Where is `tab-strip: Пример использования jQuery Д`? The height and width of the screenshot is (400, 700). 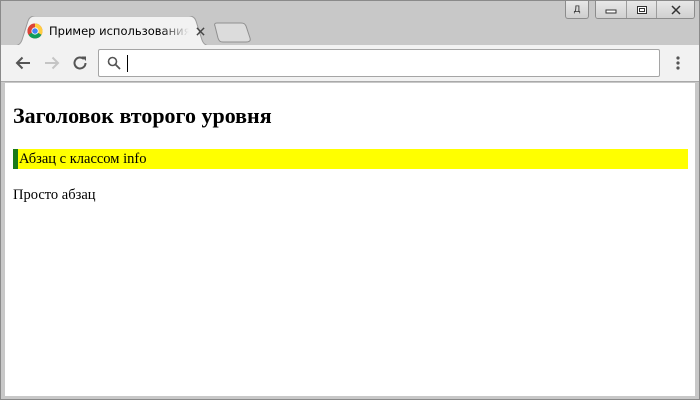 tab-strip: Пример использования jQuery Д is located at coordinates (350, 23).